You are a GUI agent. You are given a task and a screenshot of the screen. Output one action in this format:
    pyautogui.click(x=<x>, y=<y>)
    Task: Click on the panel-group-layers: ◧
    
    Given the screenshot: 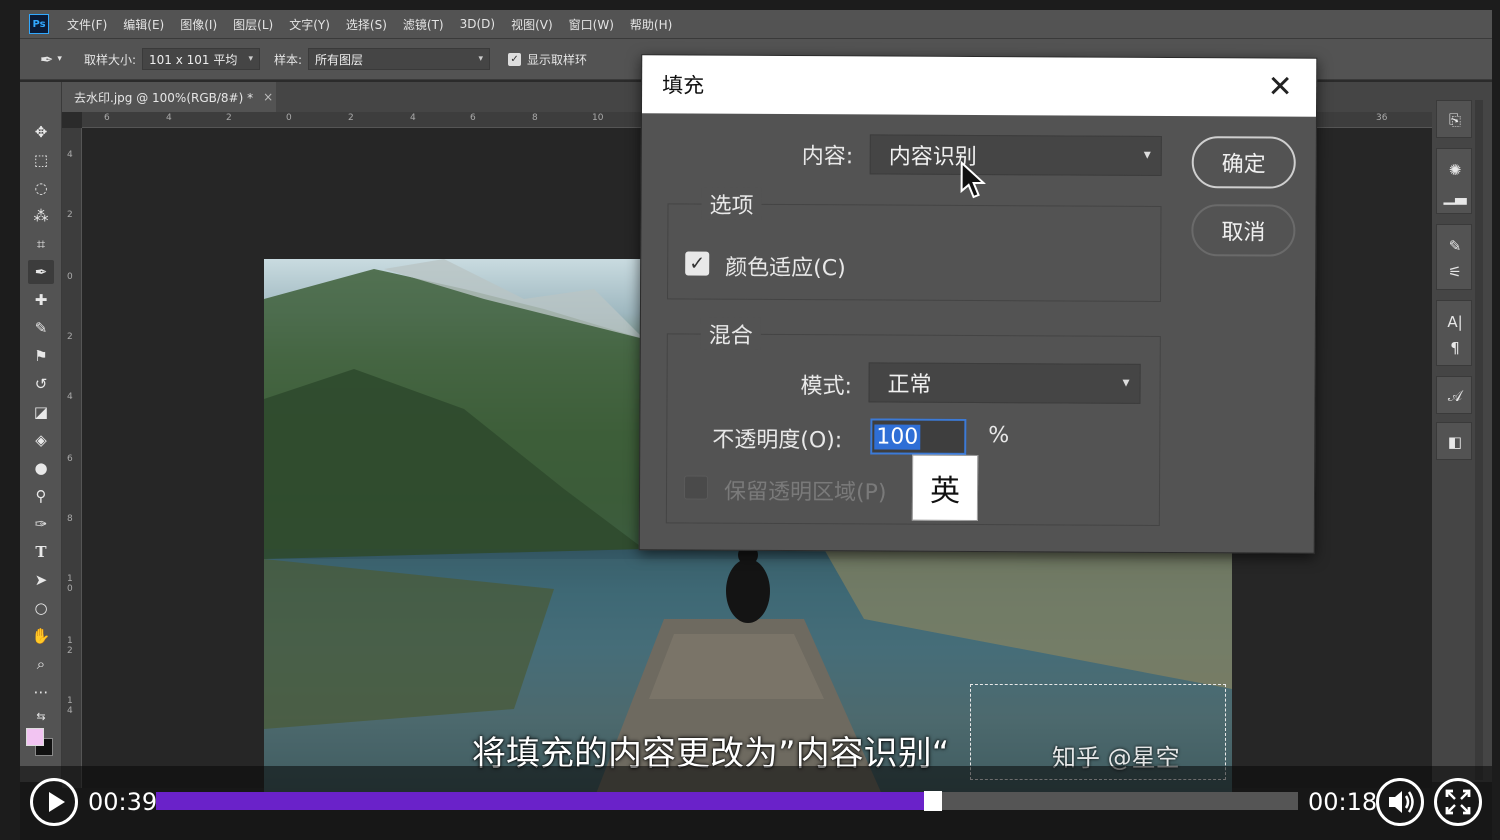 What is the action you would take?
    pyautogui.click(x=1454, y=441)
    